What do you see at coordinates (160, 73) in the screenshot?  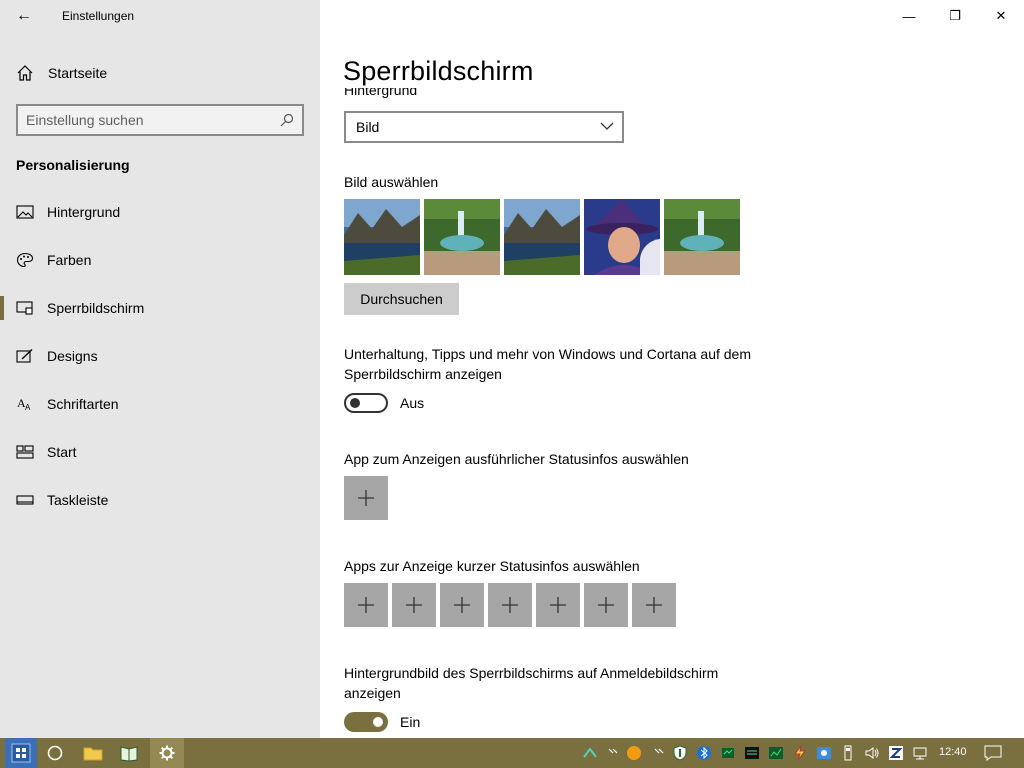 I see `home-nav-item: Startseite` at bounding box center [160, 73].